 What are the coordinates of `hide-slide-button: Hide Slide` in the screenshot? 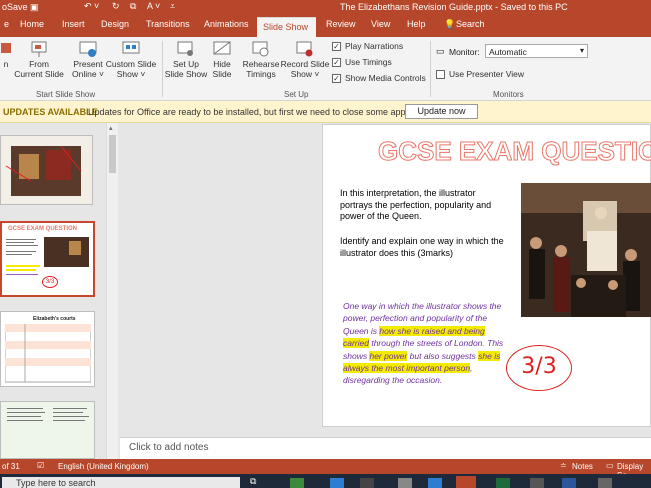 It's located at (222, 60).